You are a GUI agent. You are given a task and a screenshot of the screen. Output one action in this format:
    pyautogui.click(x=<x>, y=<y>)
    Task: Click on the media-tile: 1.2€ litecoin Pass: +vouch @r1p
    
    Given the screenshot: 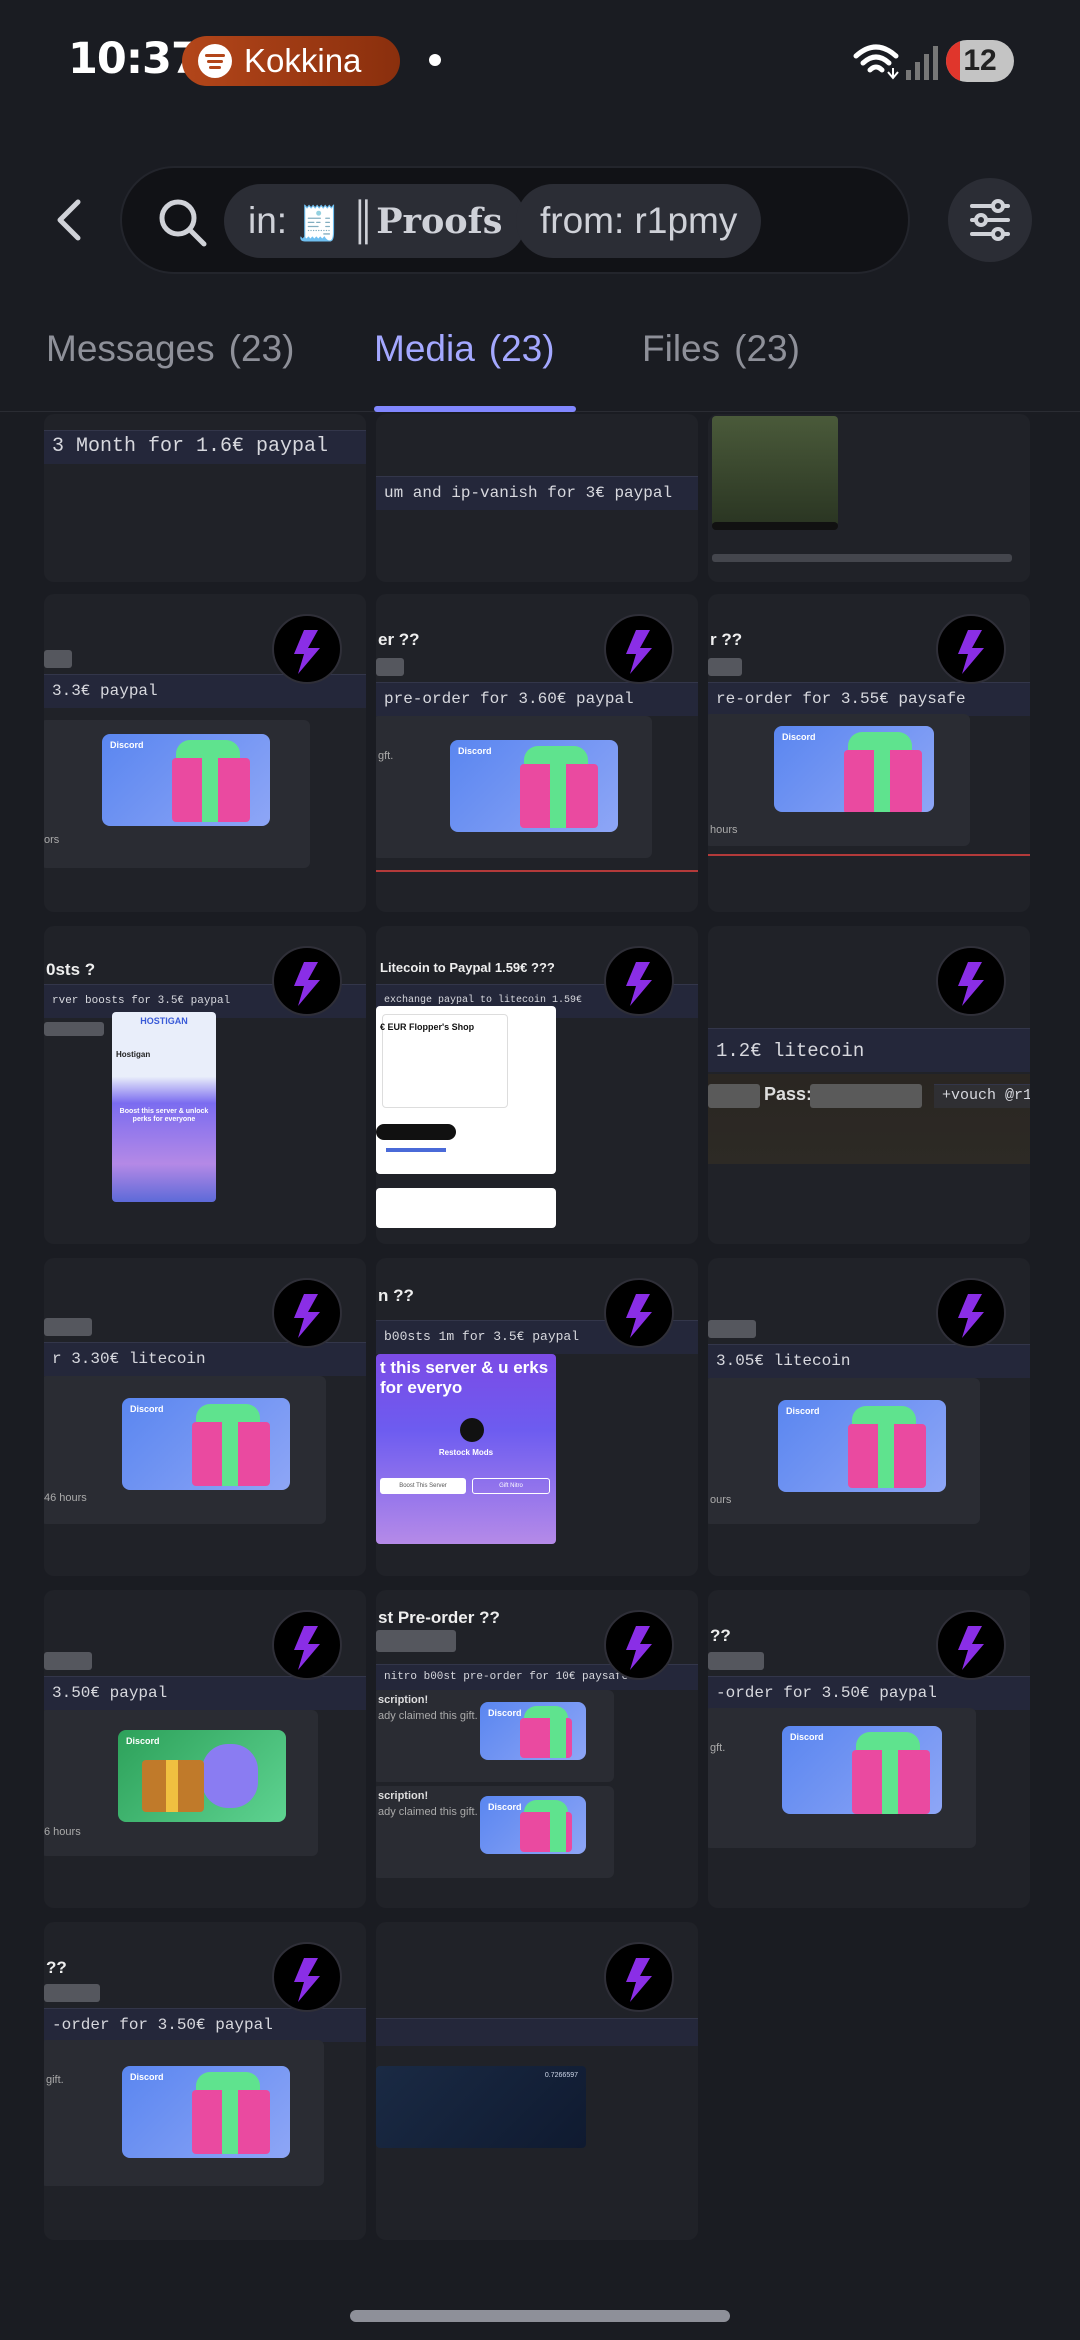 What is the action you would take?
    pyautogui.click(x=869, y=1085)
    